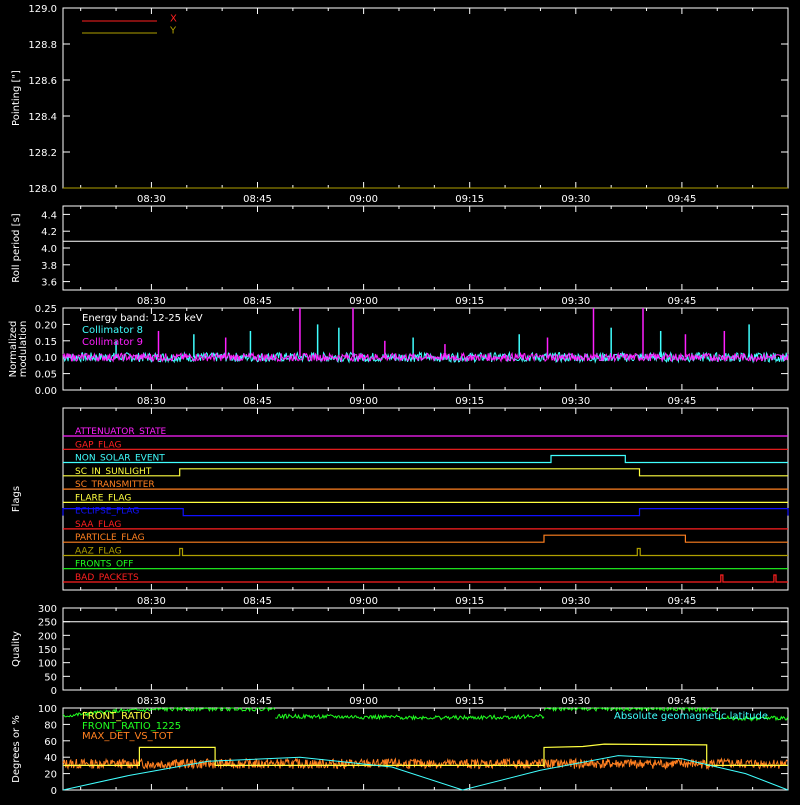 This screenshot has height=805, width=800. I want to click on y-tick-label: 250, so click(47, 623).